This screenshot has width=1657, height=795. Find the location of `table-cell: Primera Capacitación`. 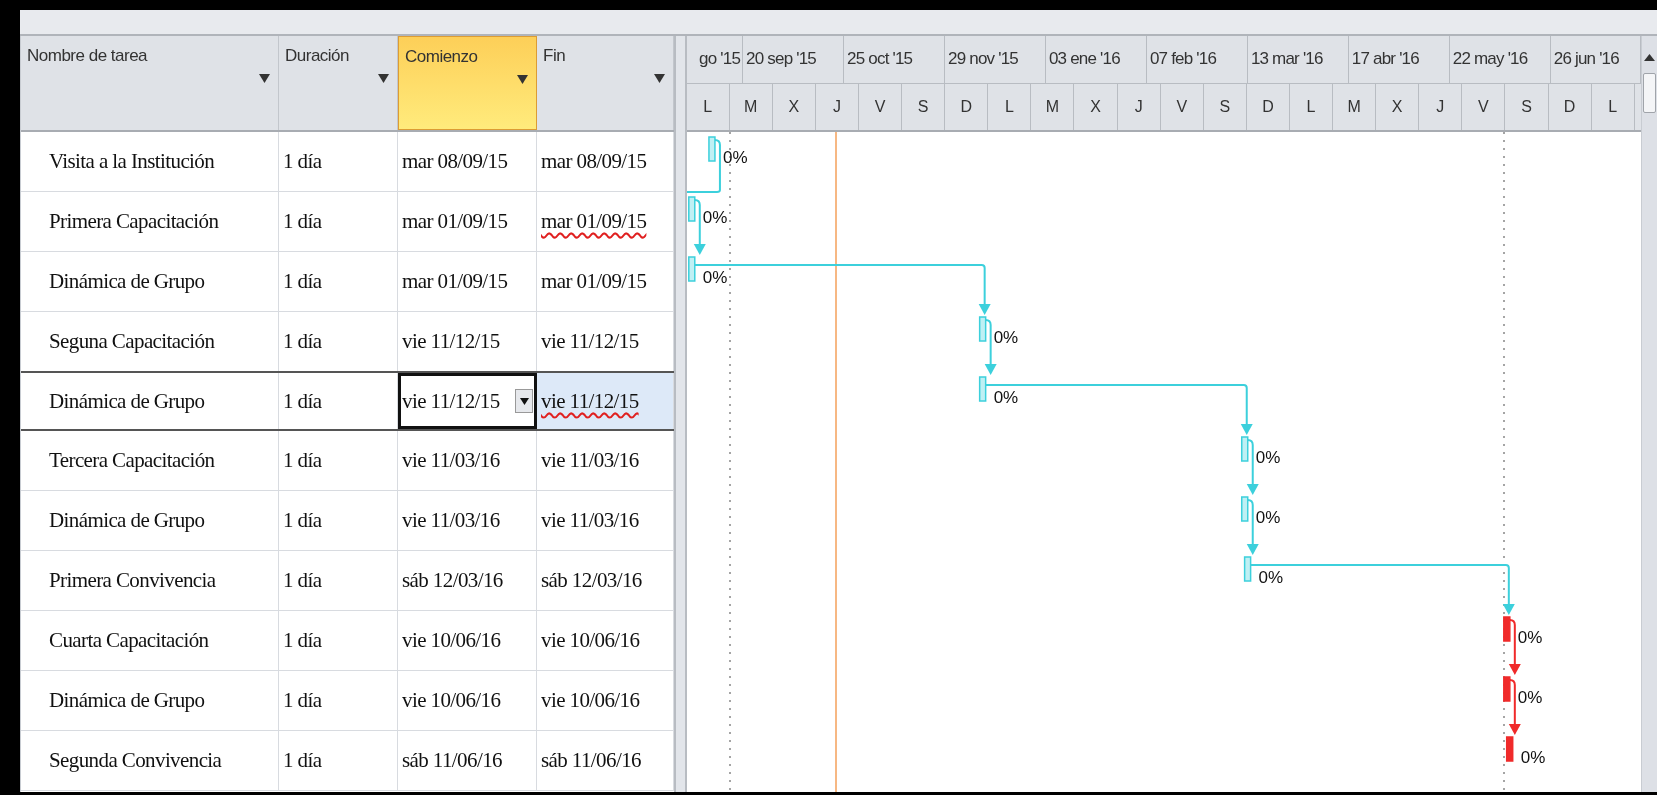

table-cell: Primera Capacitación is located at coordinates (150, 221).